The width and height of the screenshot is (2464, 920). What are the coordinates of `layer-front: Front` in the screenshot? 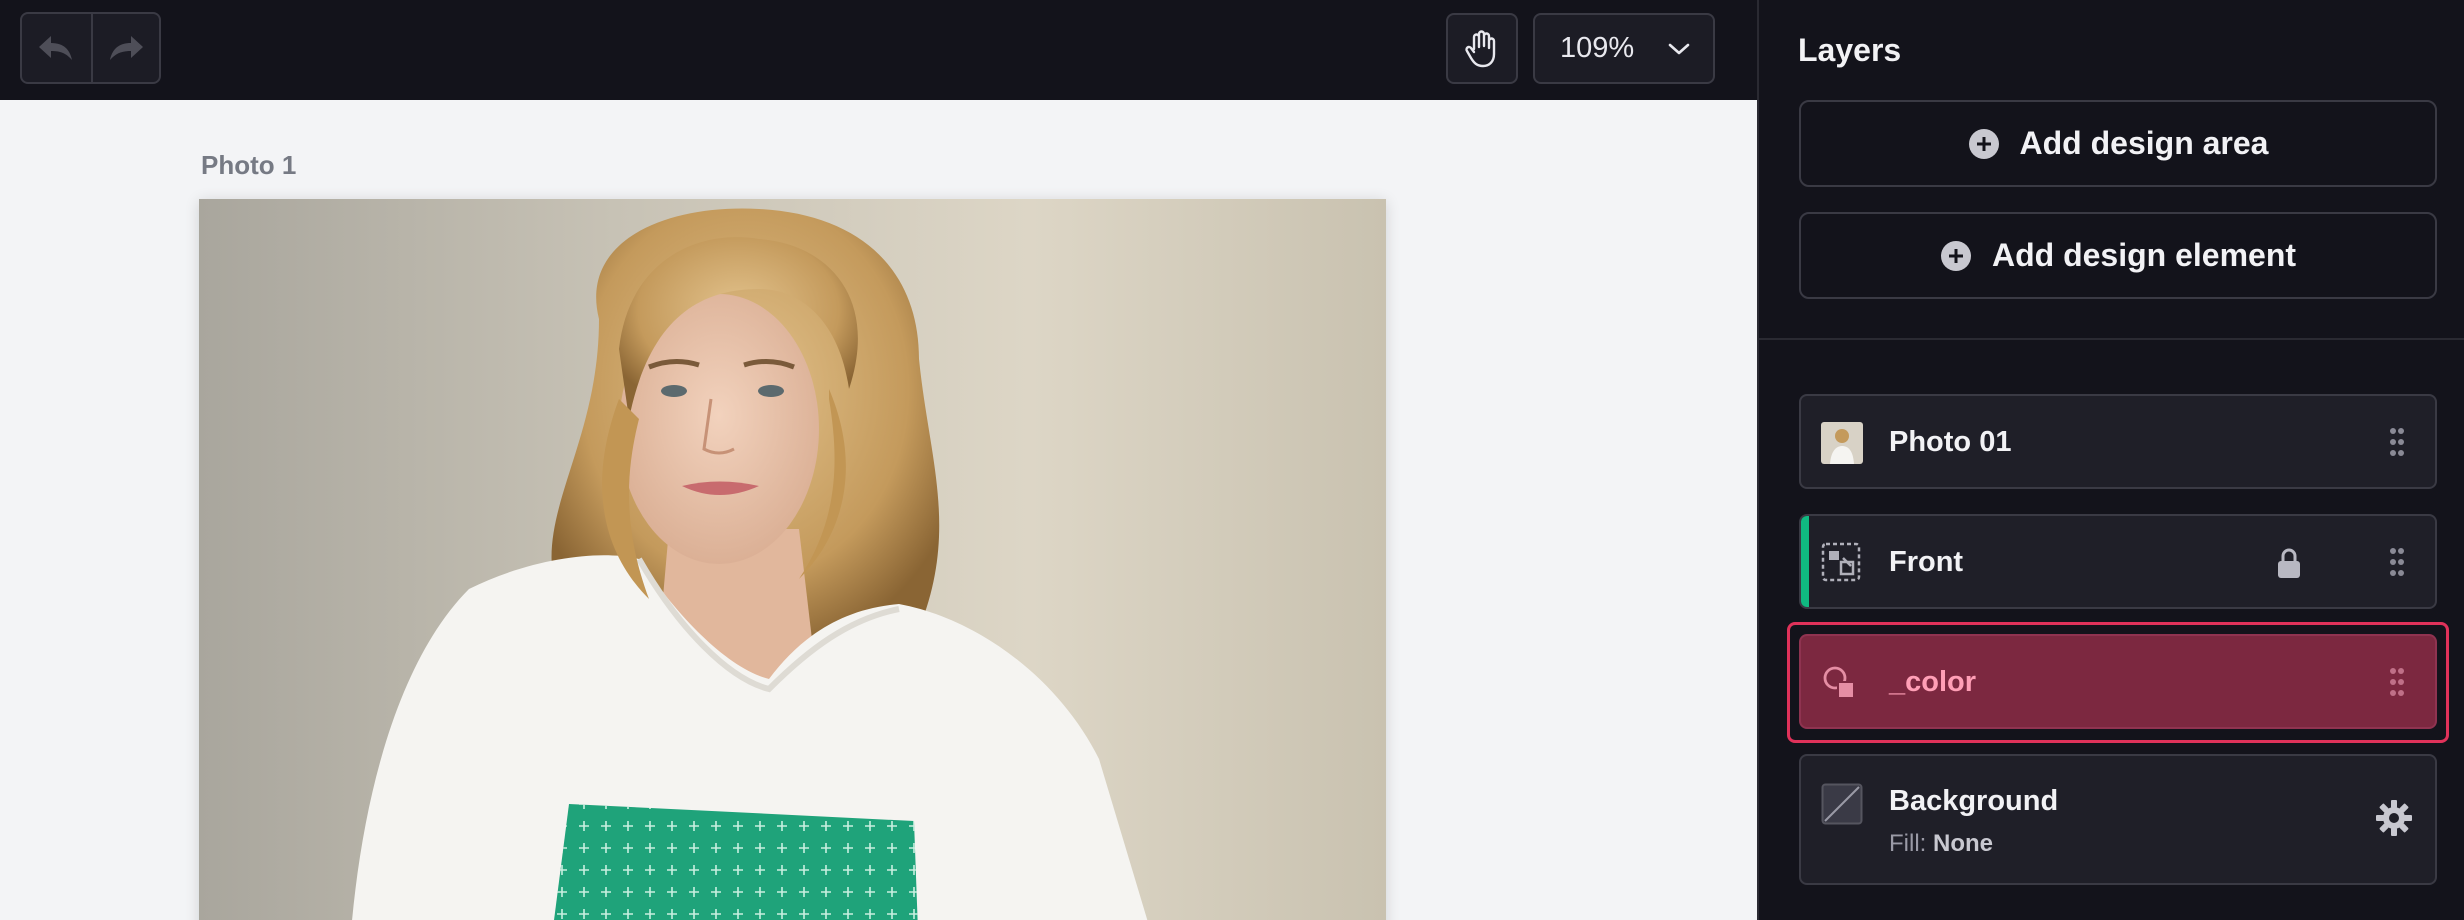 It's located at (2118, 561).